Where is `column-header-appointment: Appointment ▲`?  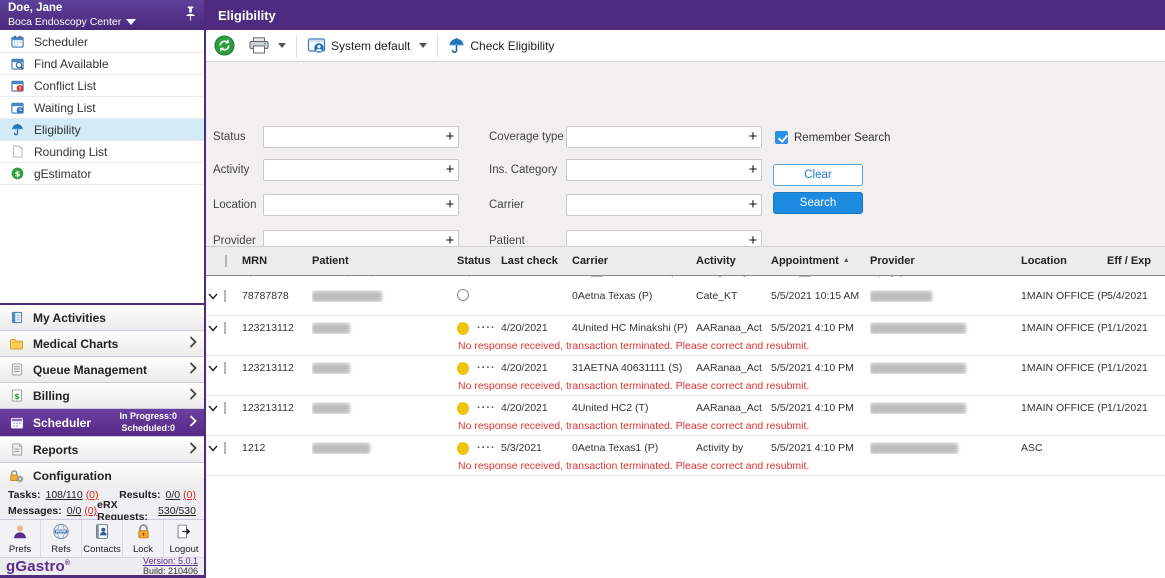
column-header-appointment: Appointment ▲ is located at coordinates (820, 261).